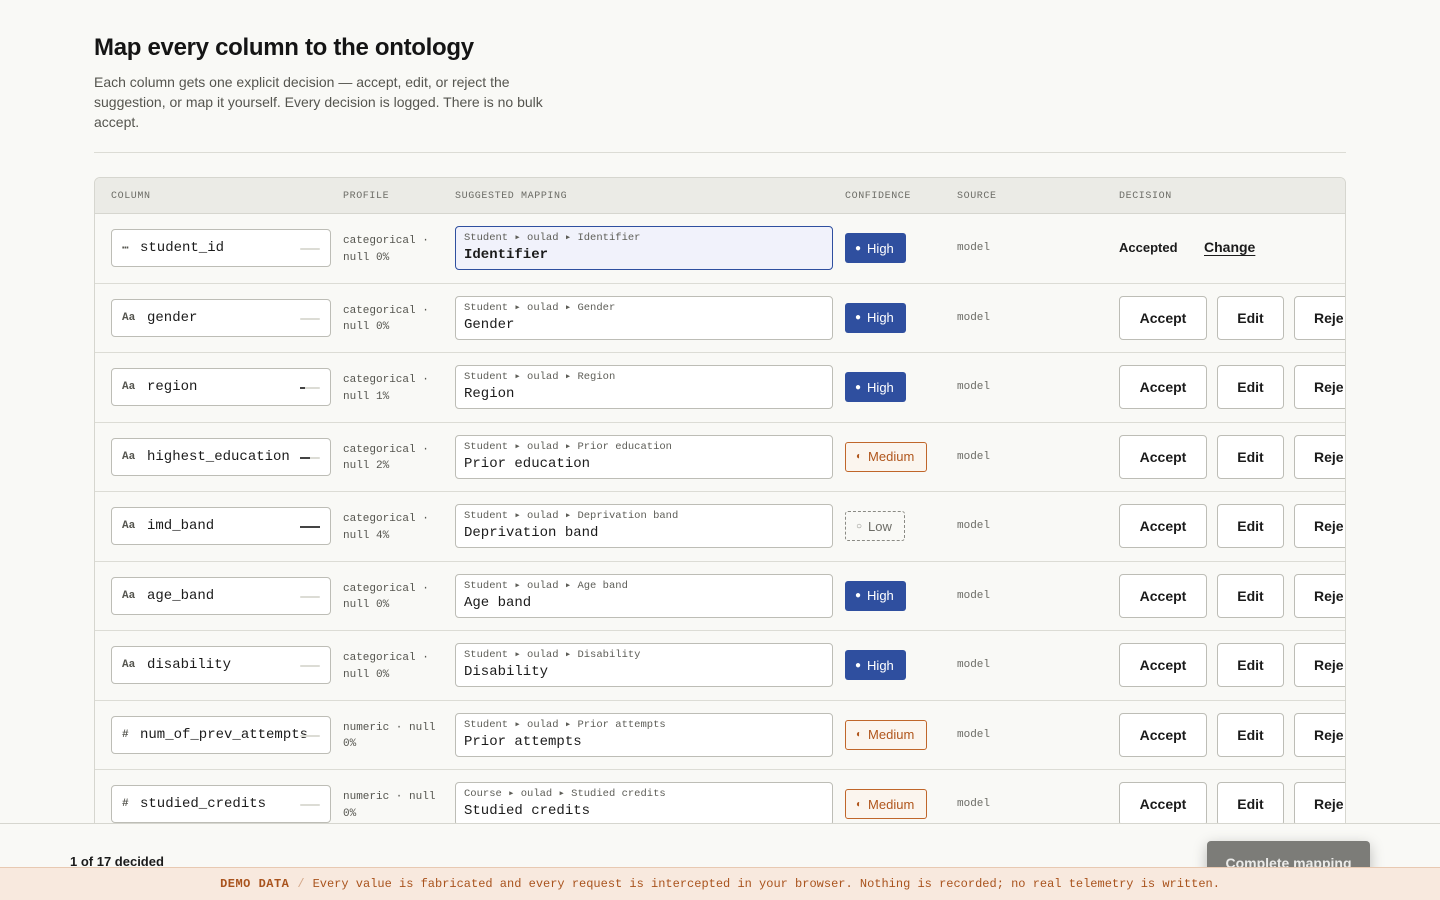 The height and width of the screenshot is (900, 1440). Describe the element at coordinates (386, 388) in the screenshot. I see `column-profile: categorical · null 1%` at that location.